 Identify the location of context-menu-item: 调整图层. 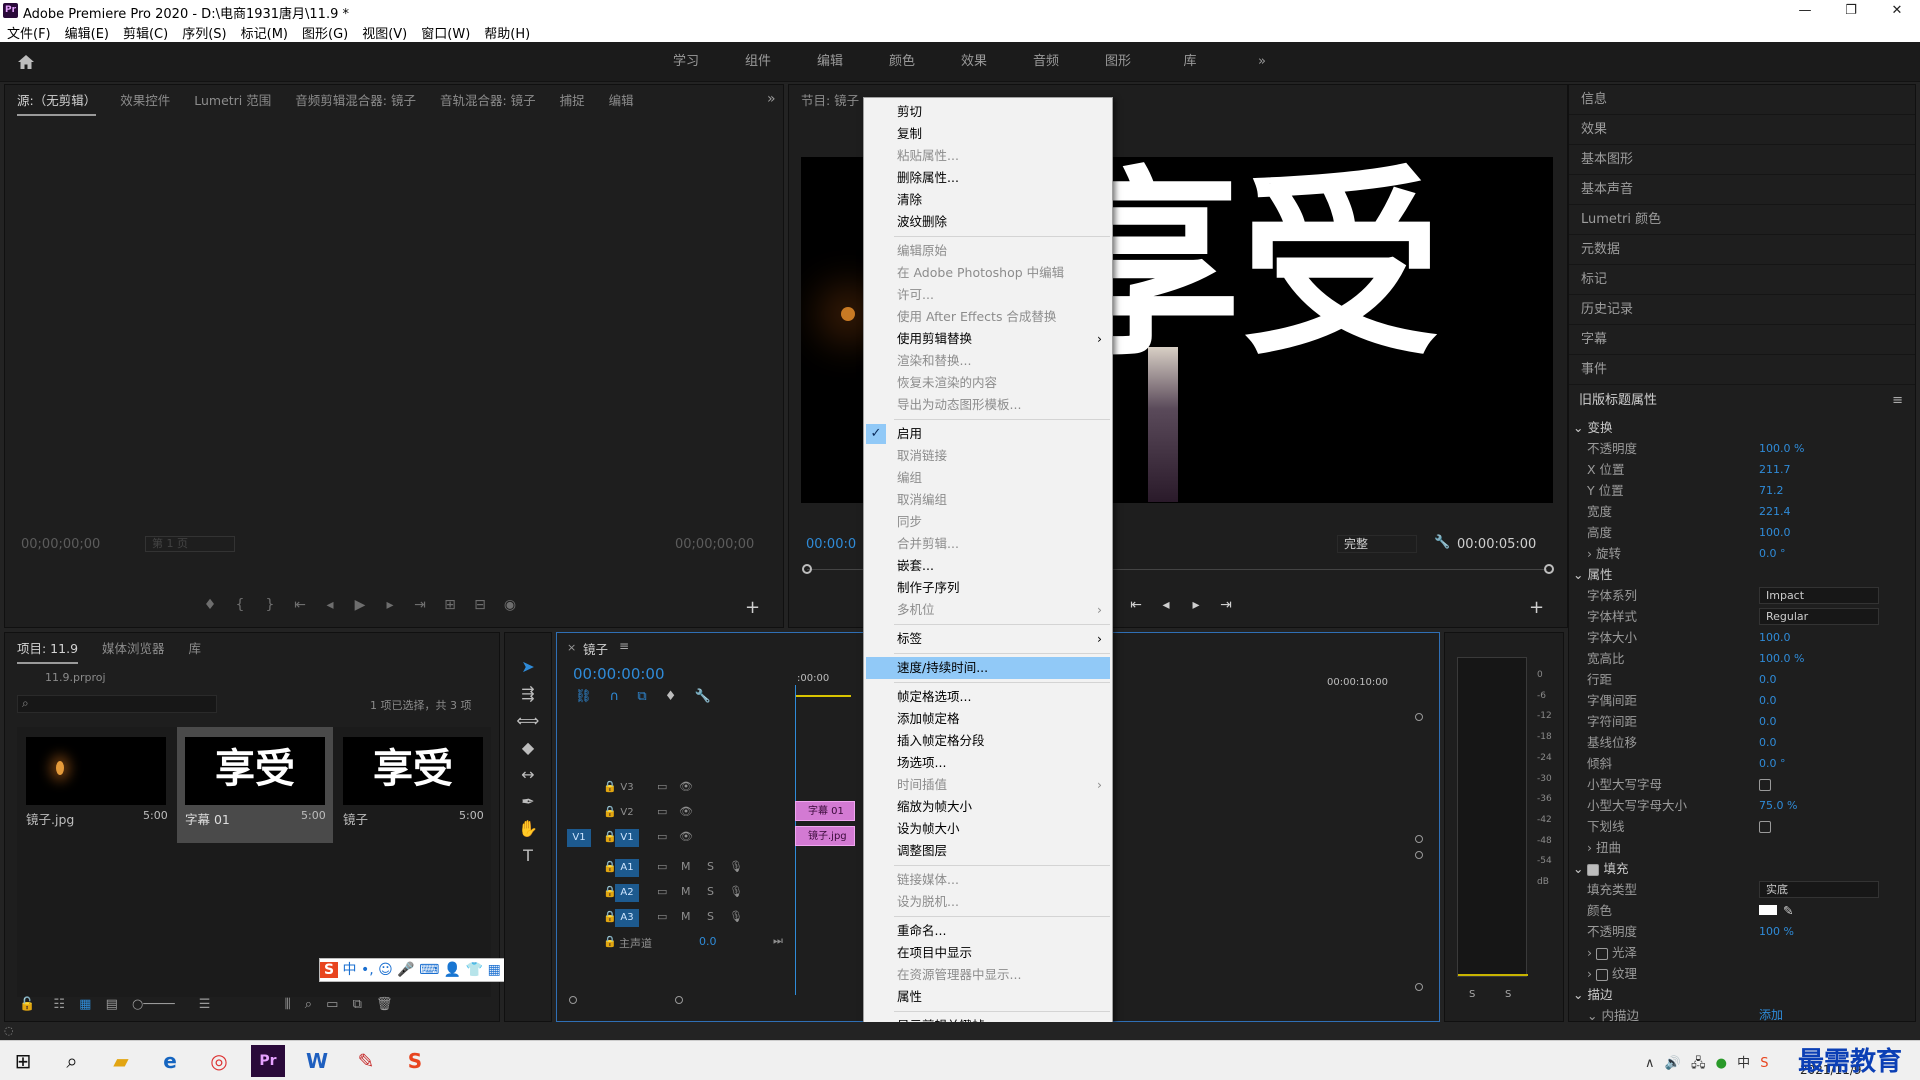
(988, 851).